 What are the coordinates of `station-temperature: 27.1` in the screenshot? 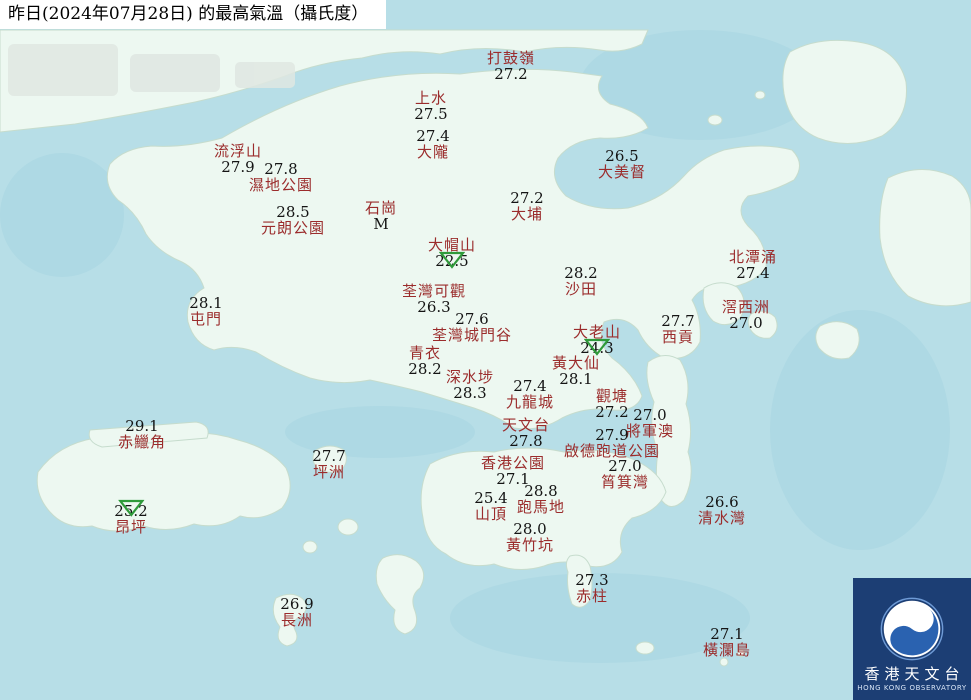 It's located at (727, 634).